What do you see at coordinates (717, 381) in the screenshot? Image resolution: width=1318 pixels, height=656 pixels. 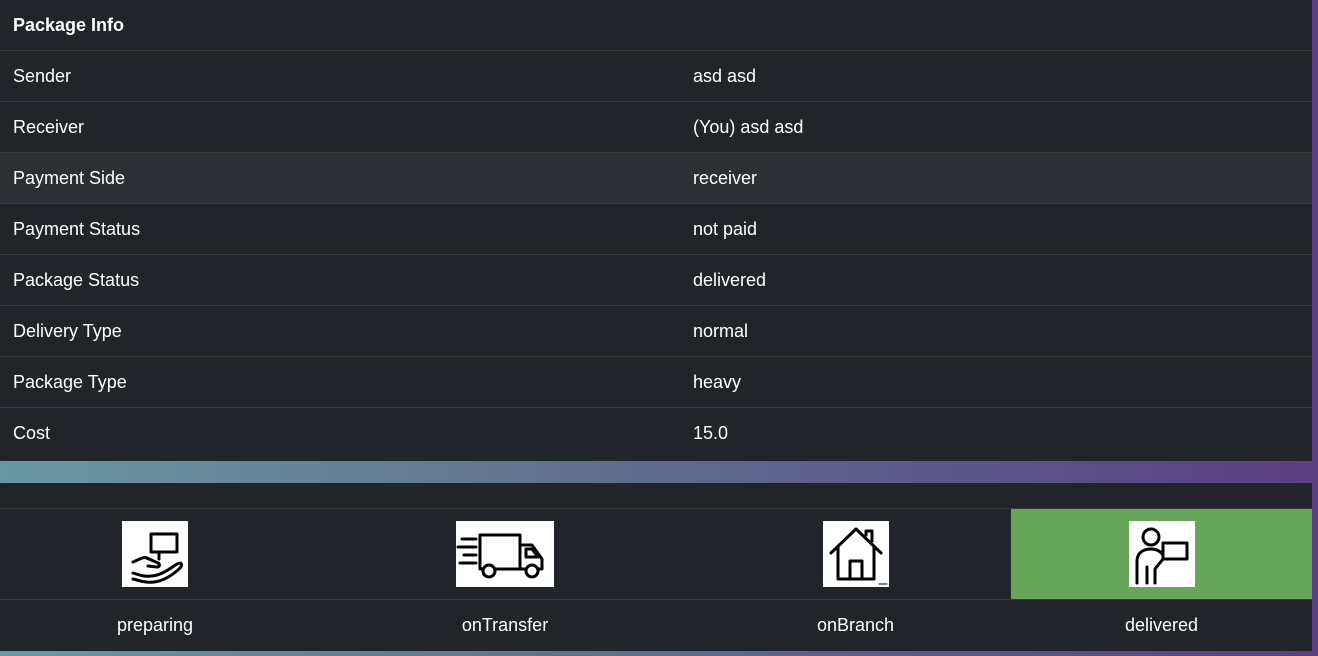 I see `row-value: heavy` at bounding box center [717, 381].